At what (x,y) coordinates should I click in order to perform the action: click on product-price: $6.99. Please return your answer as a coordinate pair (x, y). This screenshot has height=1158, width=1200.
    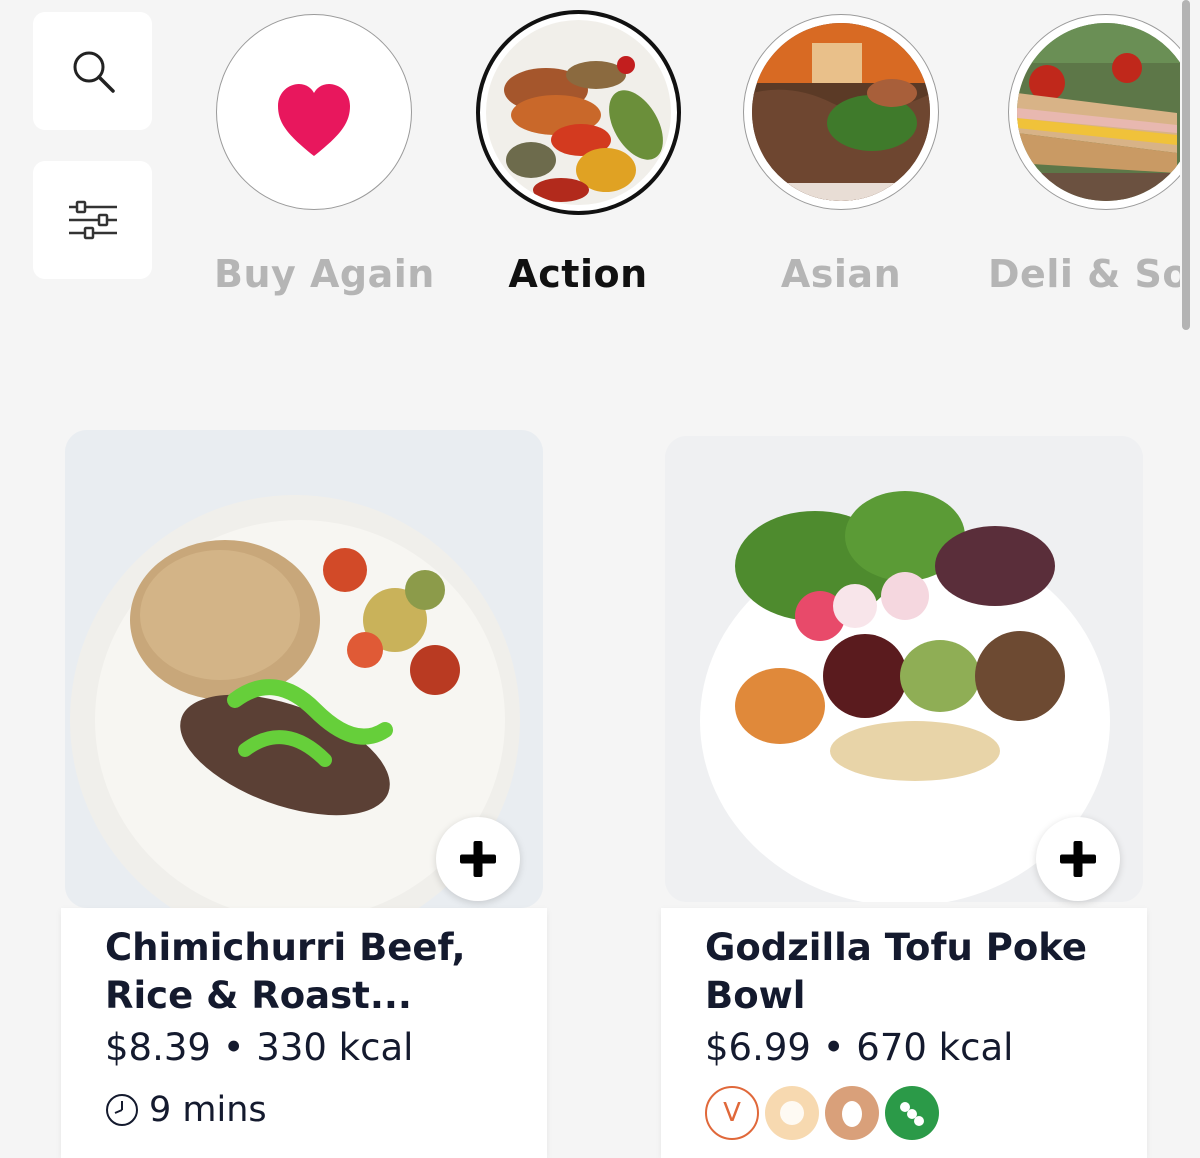
    Looking at the image, I should click on (758, 1047).